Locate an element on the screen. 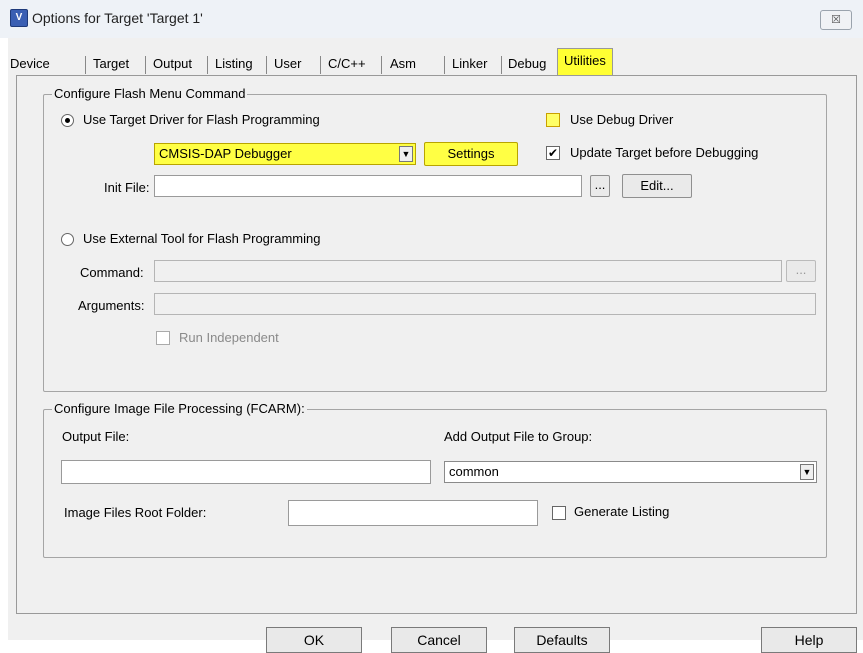  arguments-label: Arguments: is located at coordinates (111, 305).